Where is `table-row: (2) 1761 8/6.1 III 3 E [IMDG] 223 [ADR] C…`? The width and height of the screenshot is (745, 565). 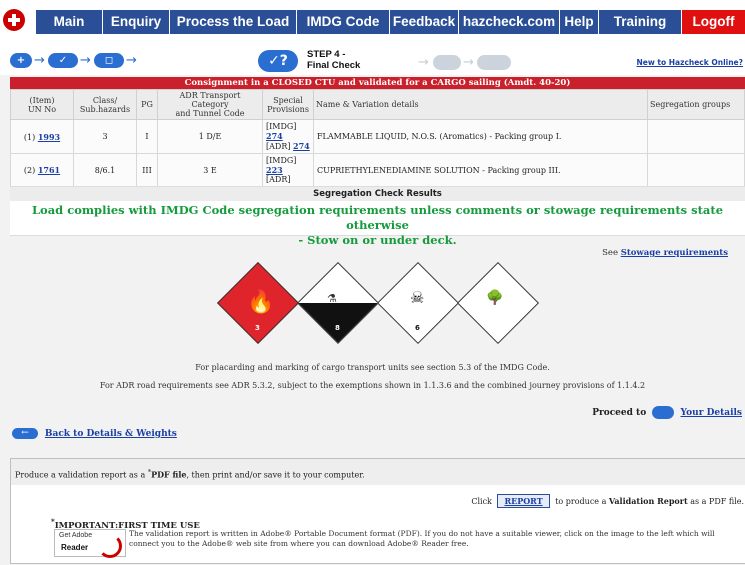 table-row: (2) 1761 8/6.1 III 3 E [IMDG] 223 [ADR] C… is located at coordinates (377, 170).